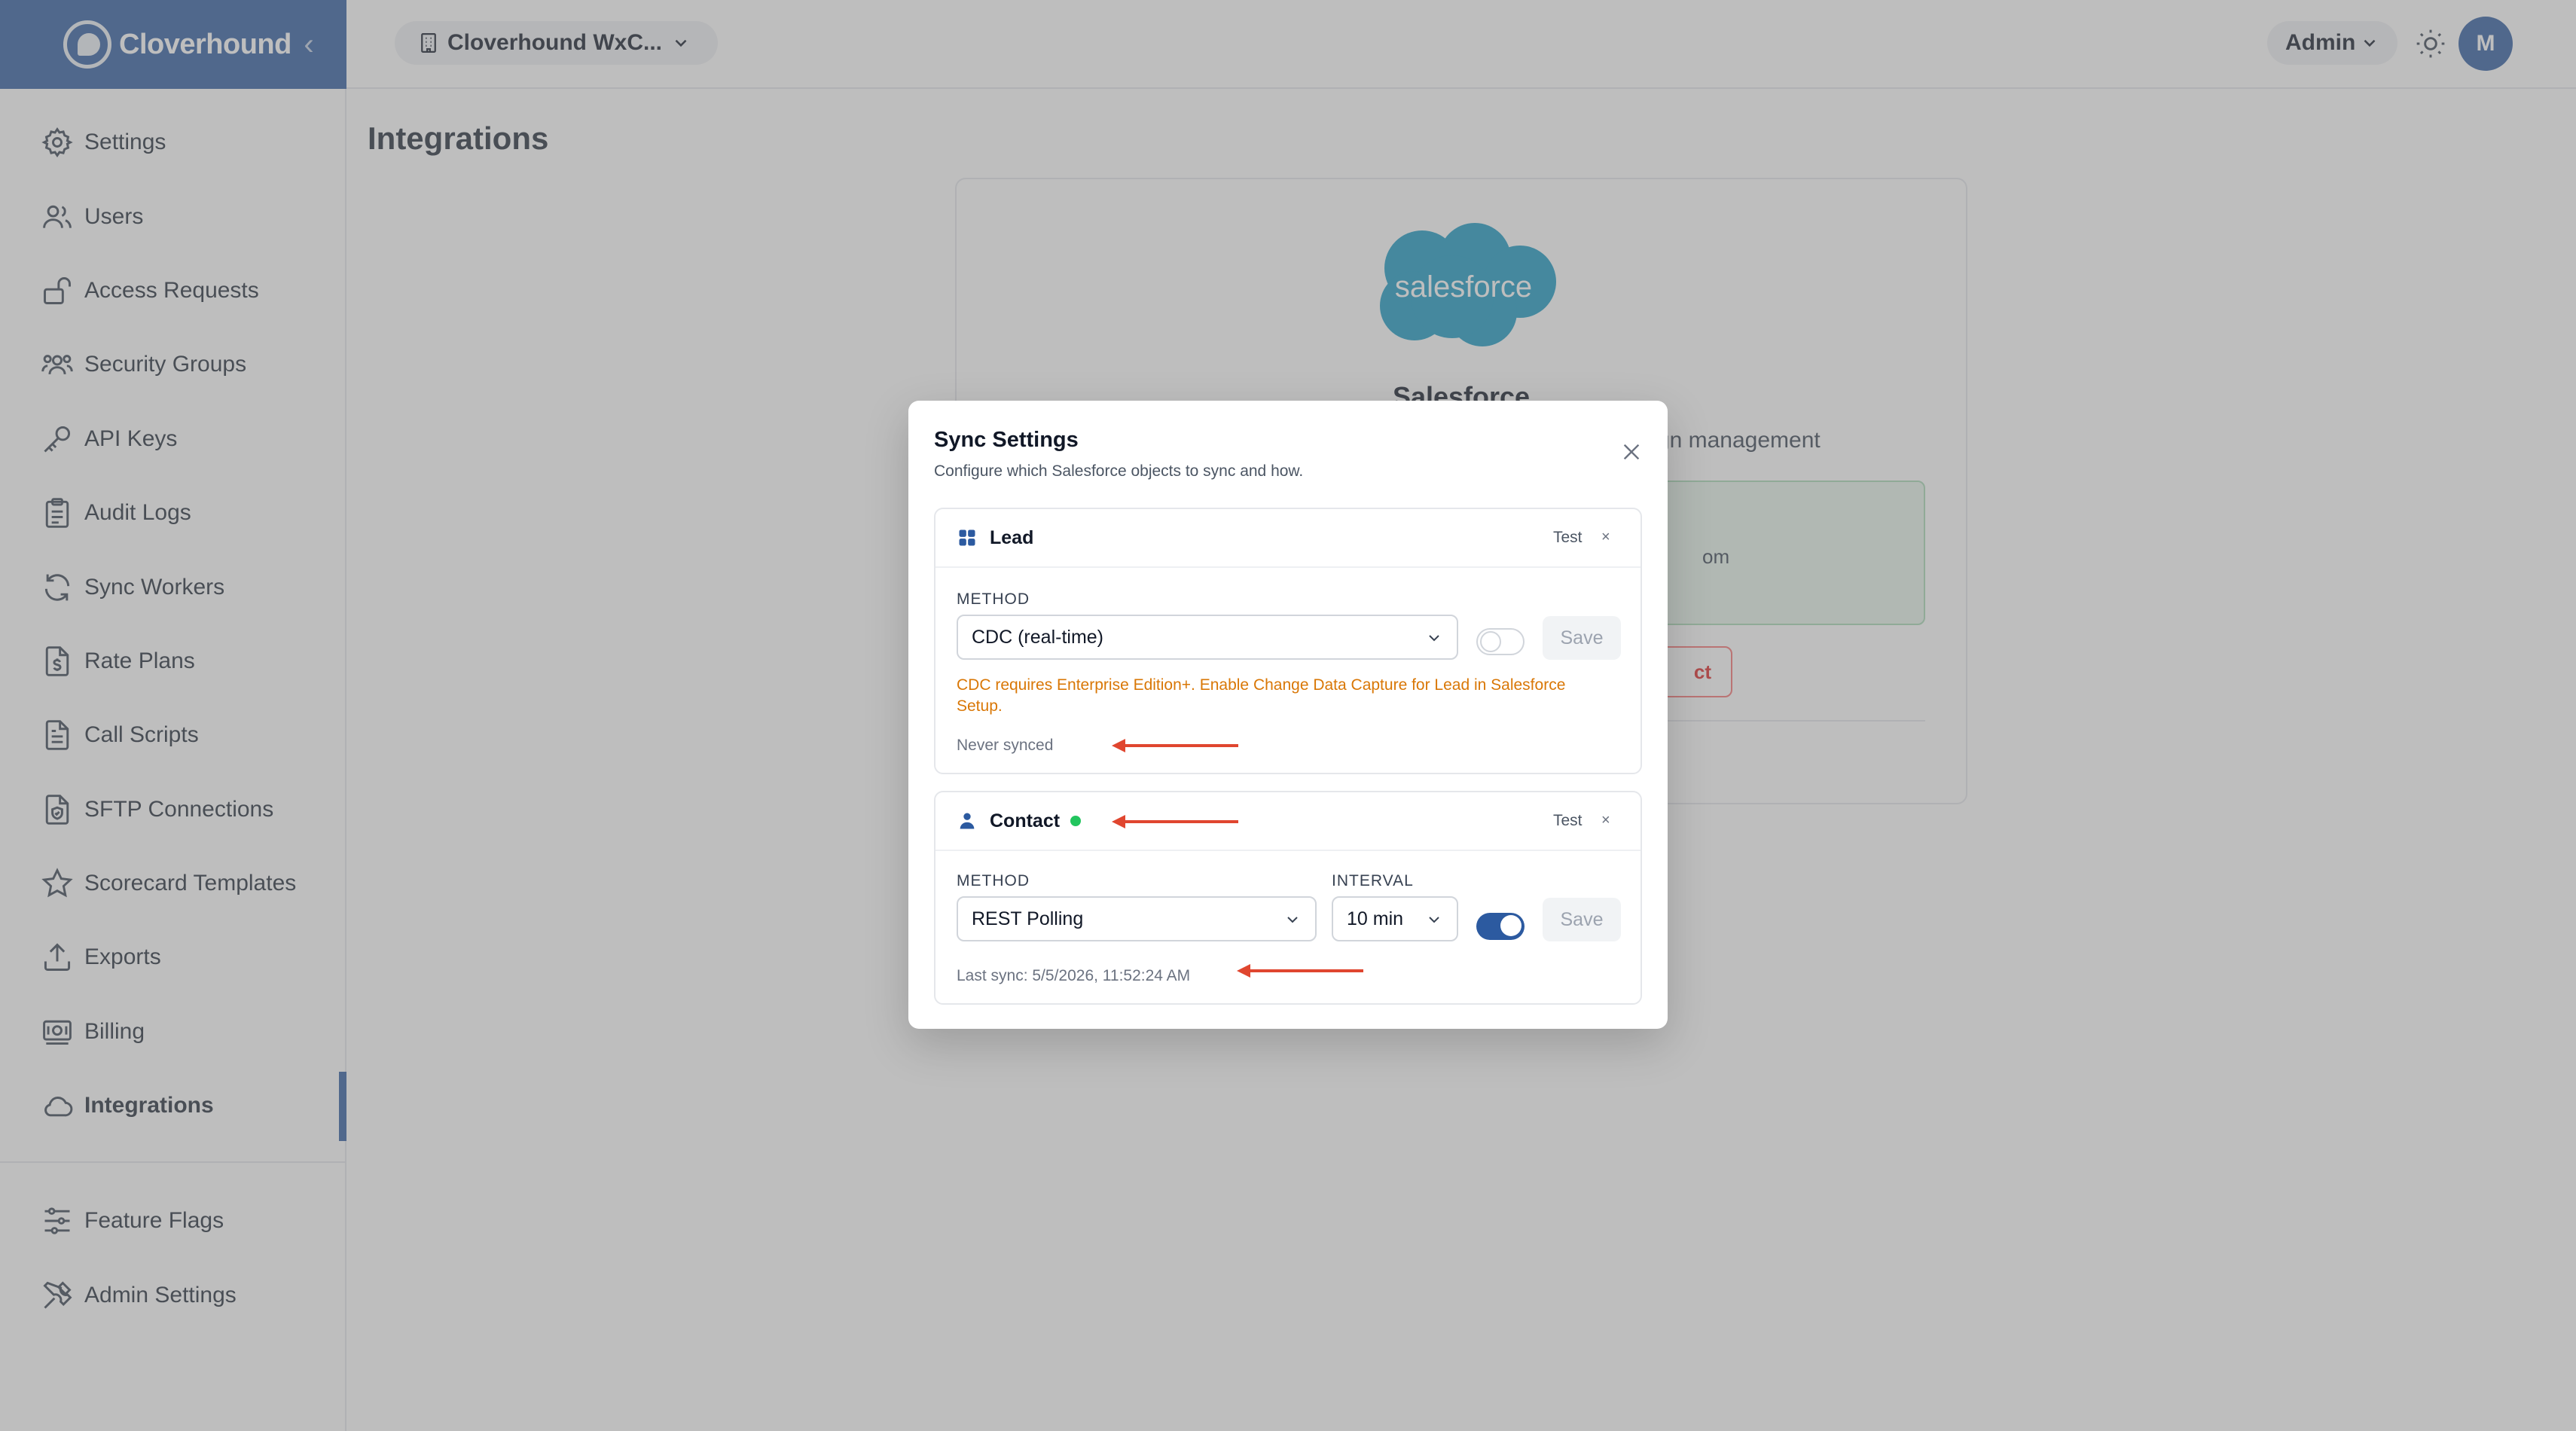 The width and height of the screenshot is (2576, 1431). What do you see at coordinates (1026, 821) in the screenshot?
I see `sync-object-name: Contact` at bounding box center [1026, 821].